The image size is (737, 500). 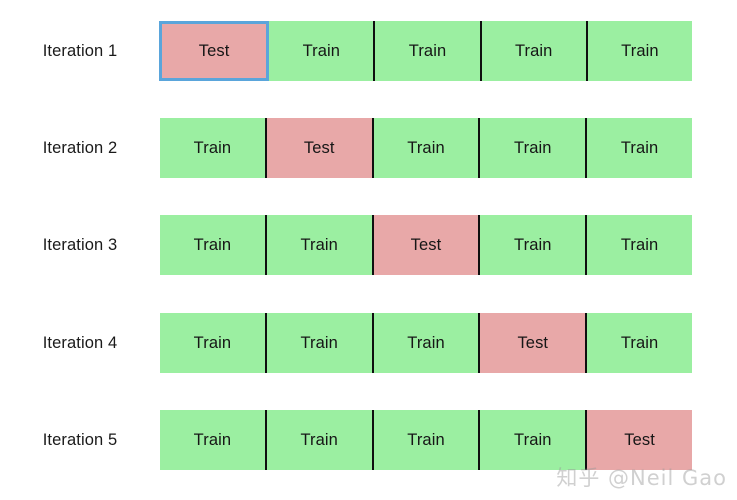 I want to click on fold-bar: Test Train Train Train Train, so click(x=426, y=51).